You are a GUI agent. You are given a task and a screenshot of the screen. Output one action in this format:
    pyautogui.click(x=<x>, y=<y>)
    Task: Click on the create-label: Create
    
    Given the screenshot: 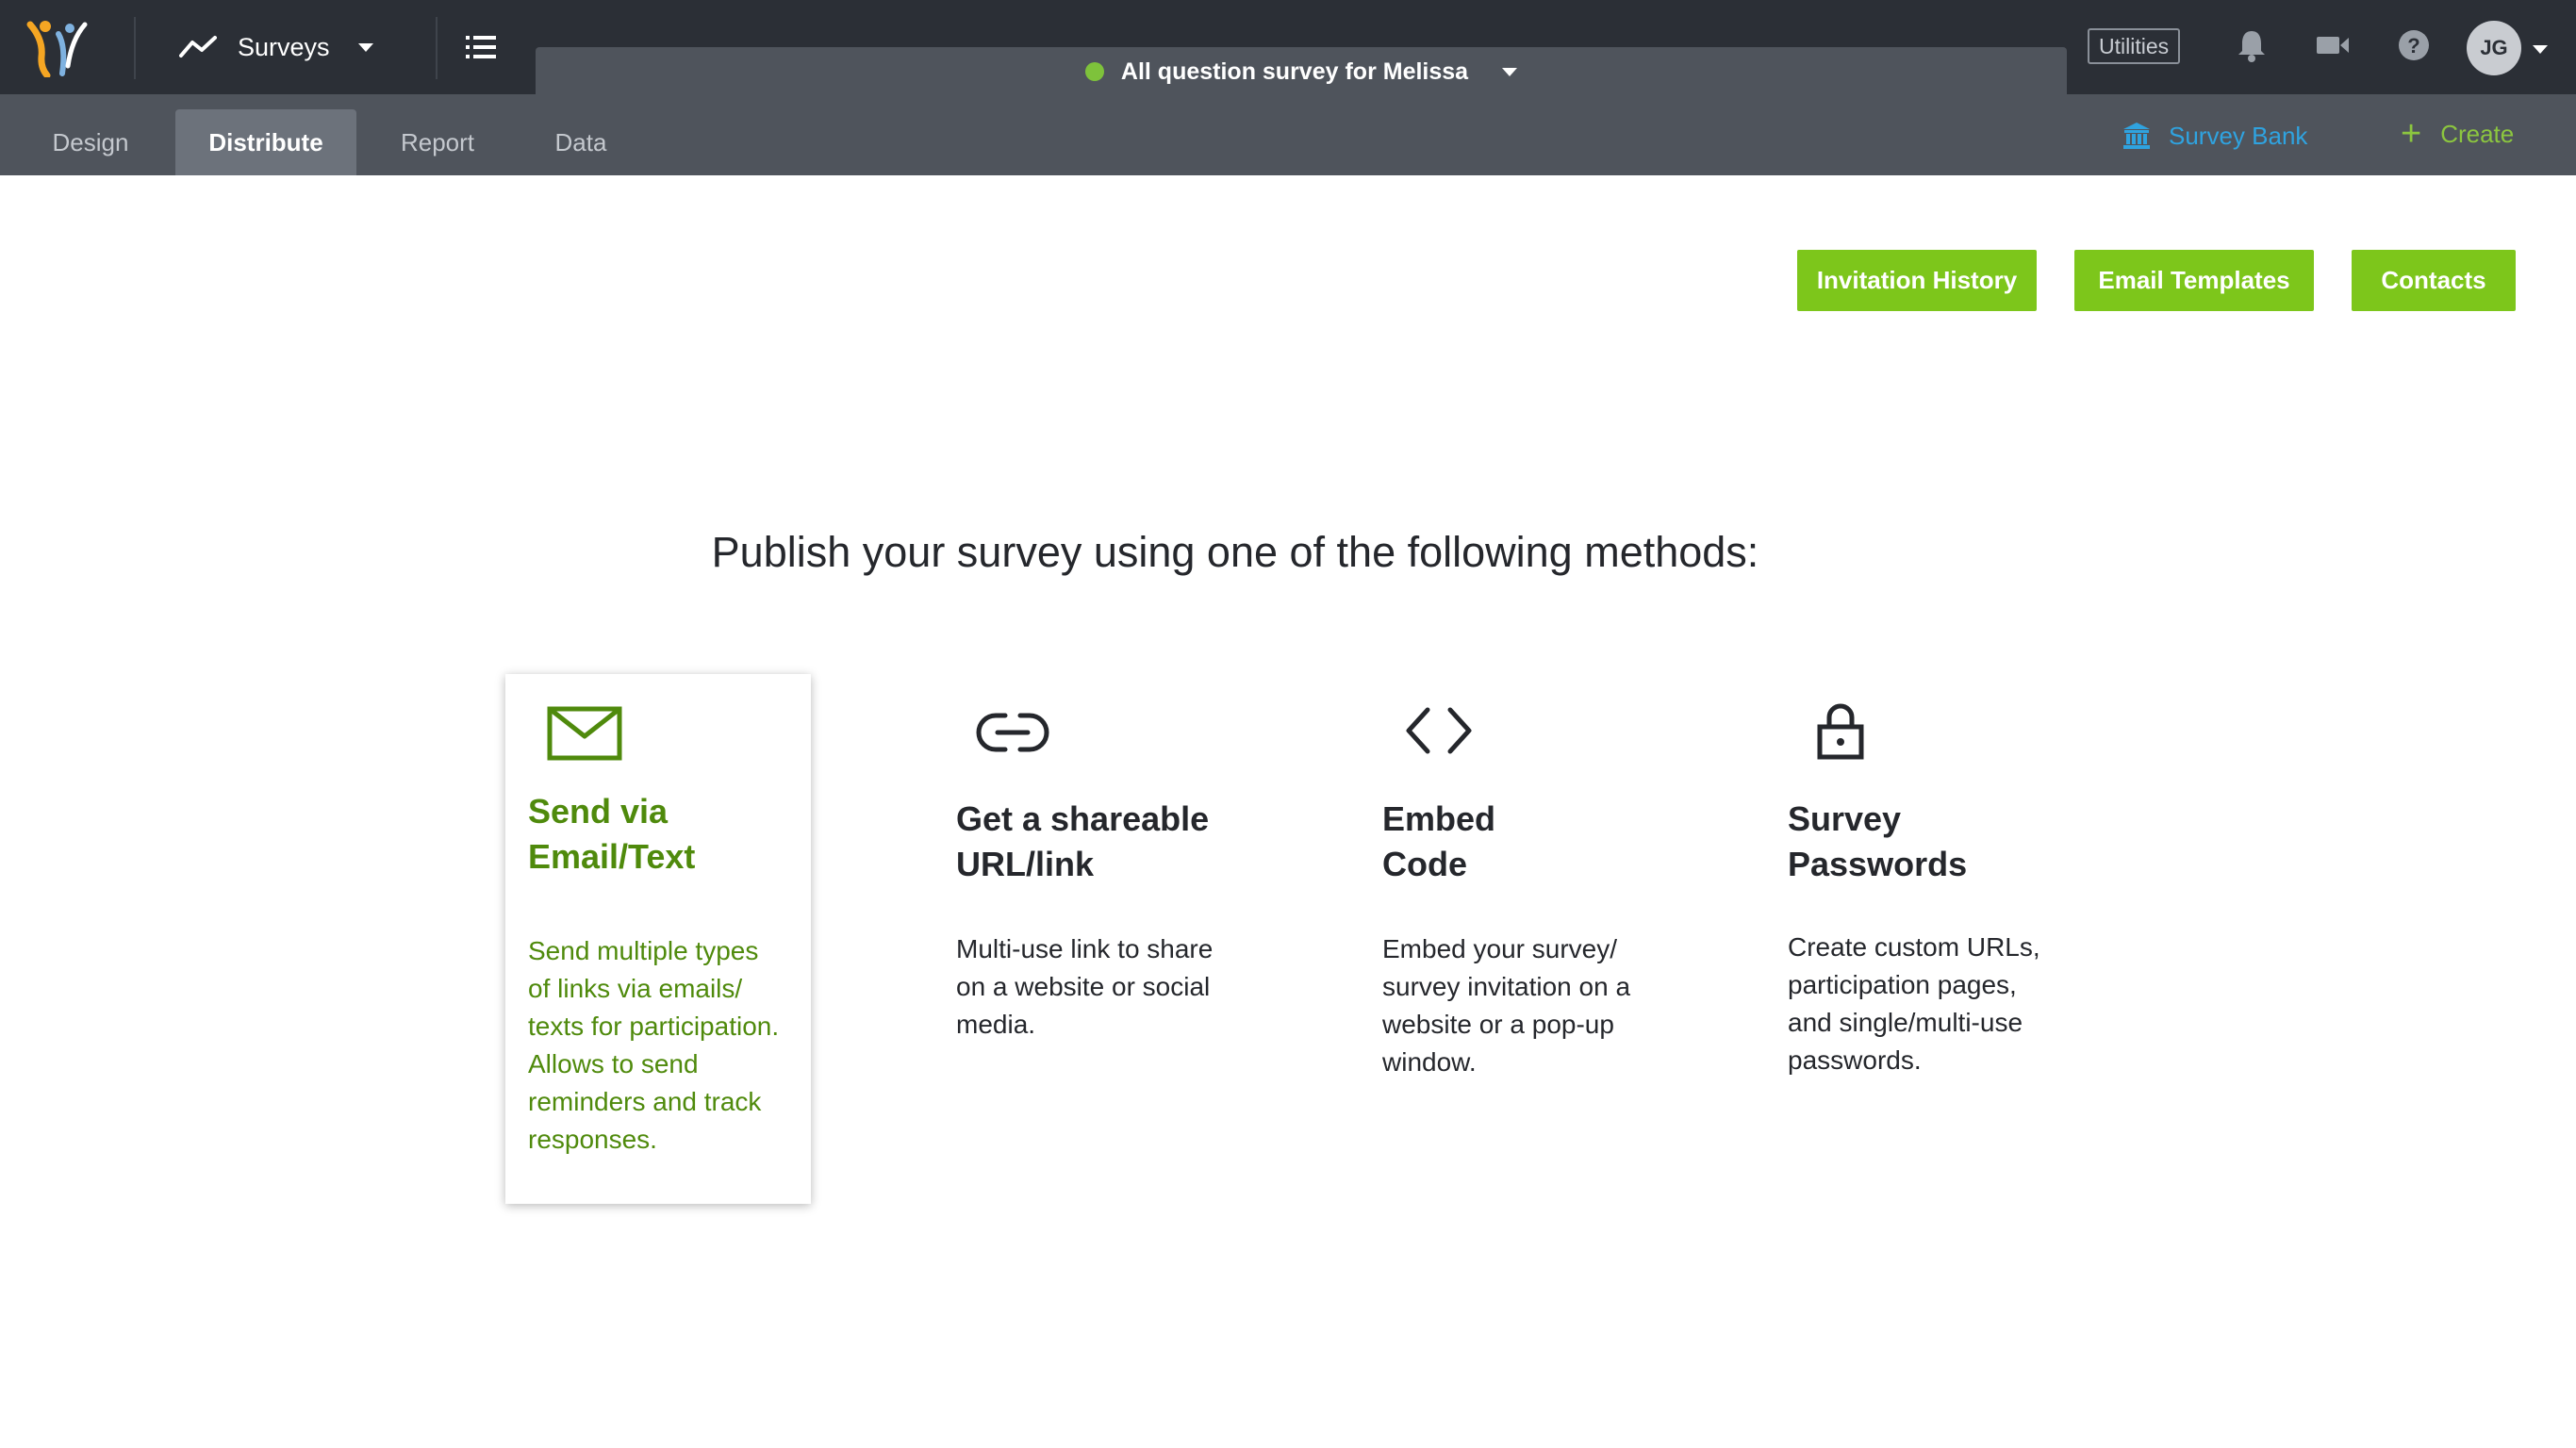 What is the action you would take?
    pyautogui.click(x=2477, y=133)
    